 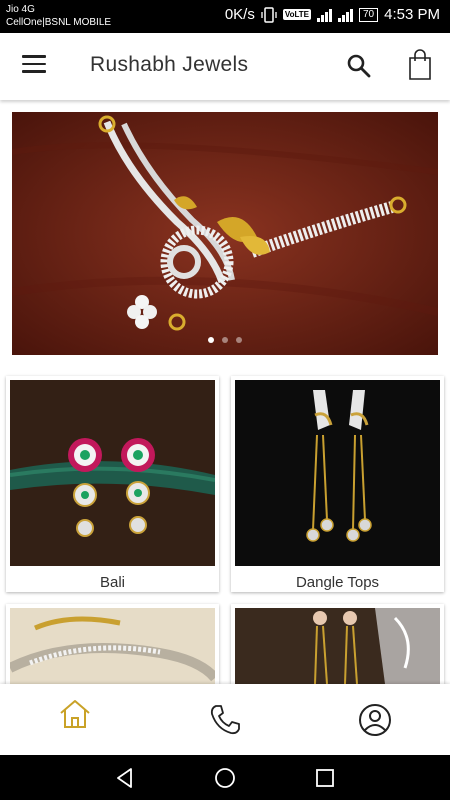 I want to click on bali-earrings-image, so click(x=112, y=473).